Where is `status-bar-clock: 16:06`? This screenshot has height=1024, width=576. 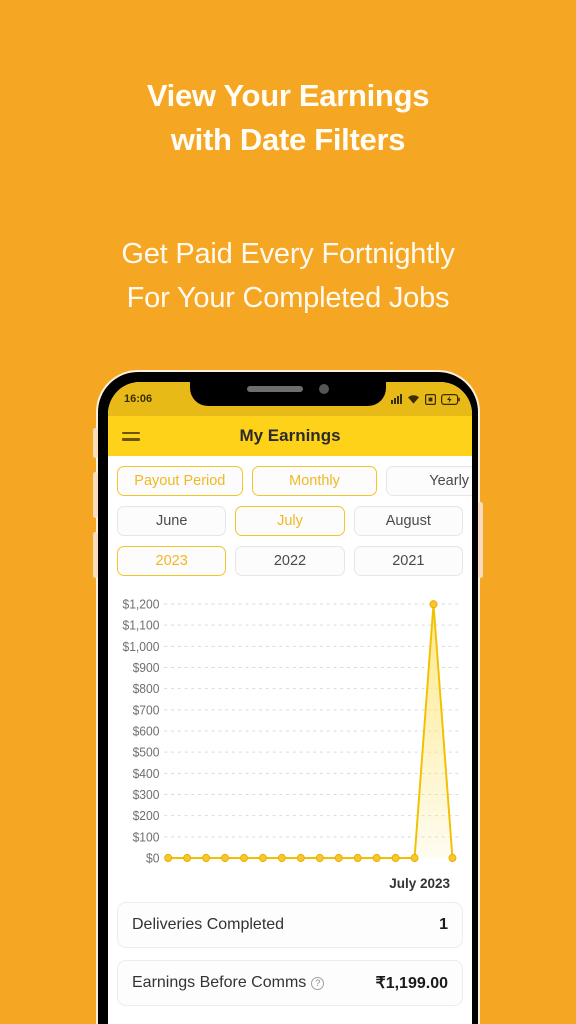
status-bar-clock: 16:06 is located at coordinates (138, 399).